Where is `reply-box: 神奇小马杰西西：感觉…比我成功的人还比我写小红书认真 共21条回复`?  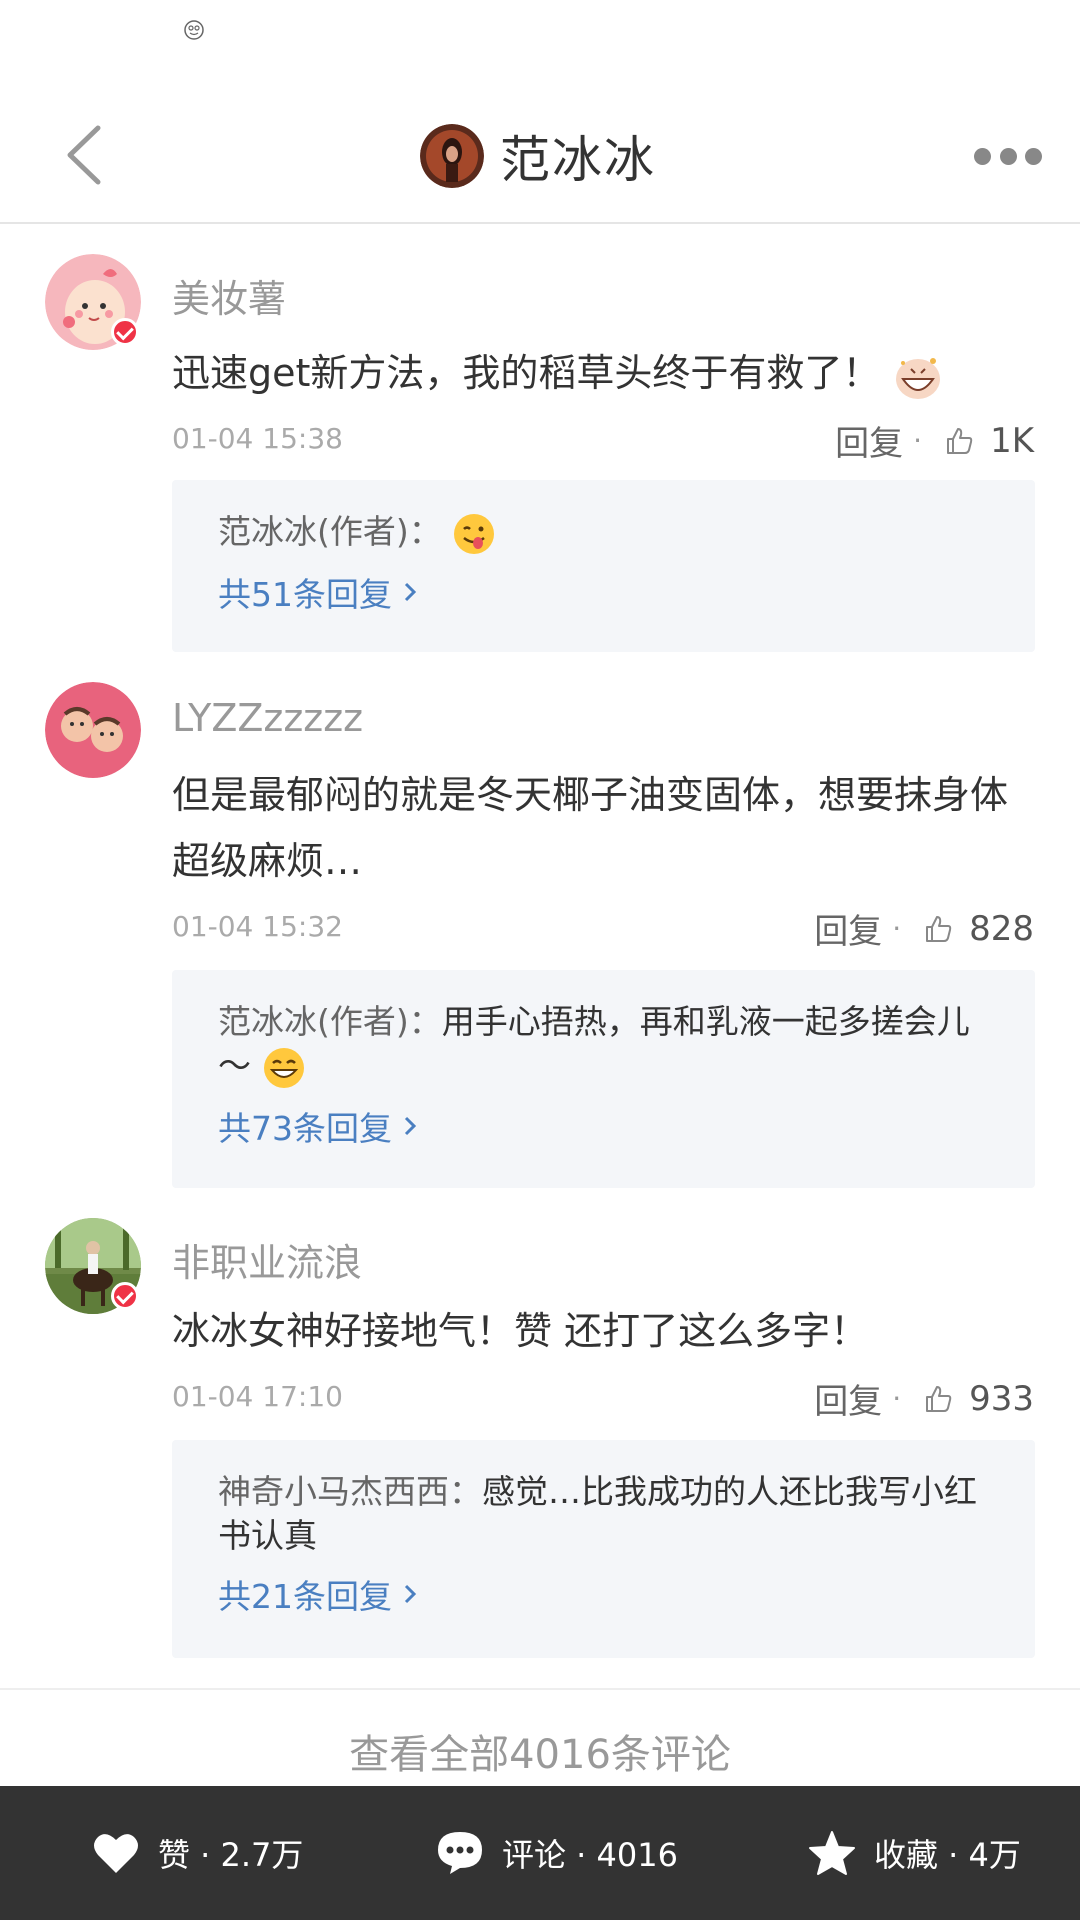
reply-box: 神奇小马杰西西：感觉…比我成功的人还比我写小红书认真 共21条回复 is located at coordinates (603, 1549).